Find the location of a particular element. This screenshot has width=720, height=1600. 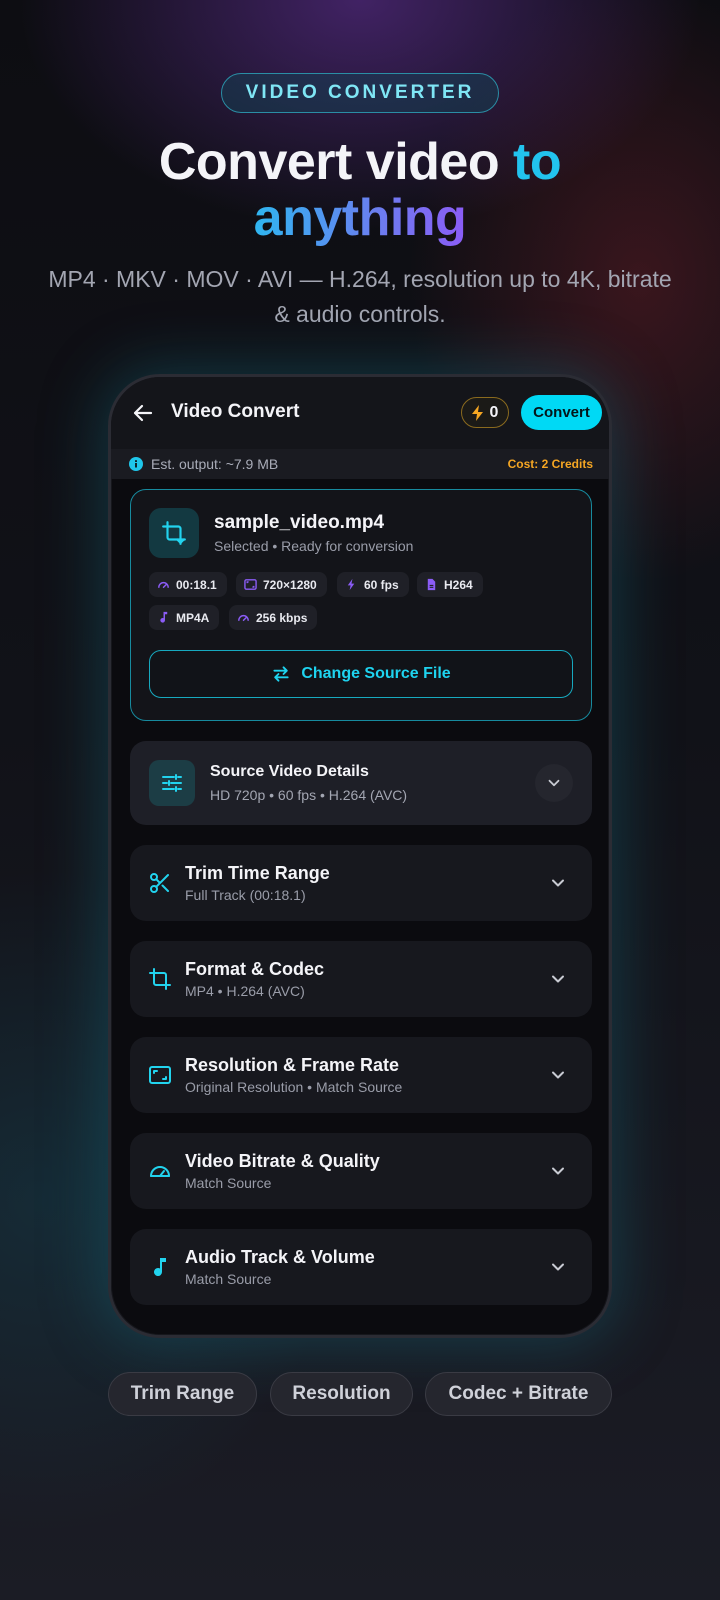

sliders-icon is located at coordinates (172, 783).